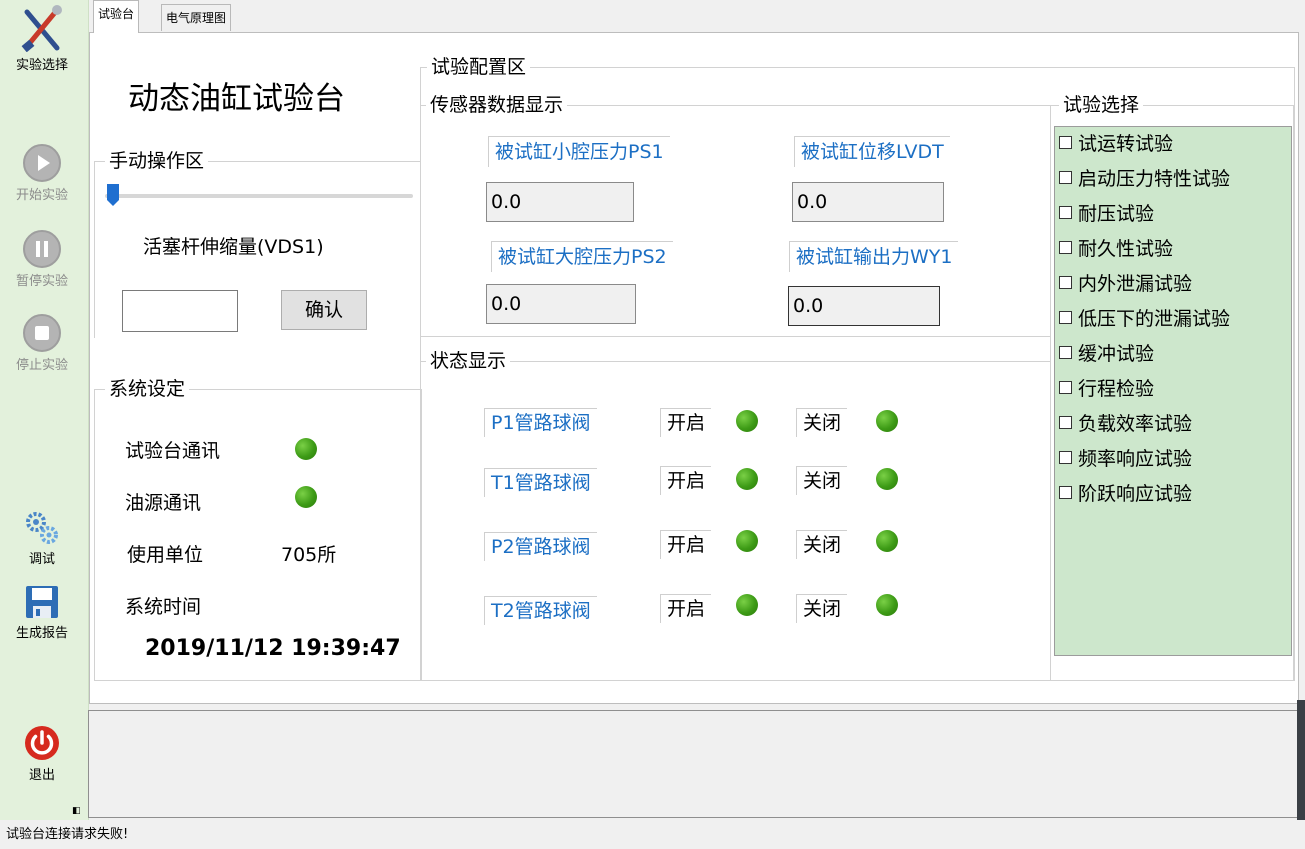 The width and height of the screenshot is (1305, 849). What do you see at coordinates (540, 610) in the screenshot?
I see `valve-t2-name: T2管路球阀` at bounding box center [540, 610].